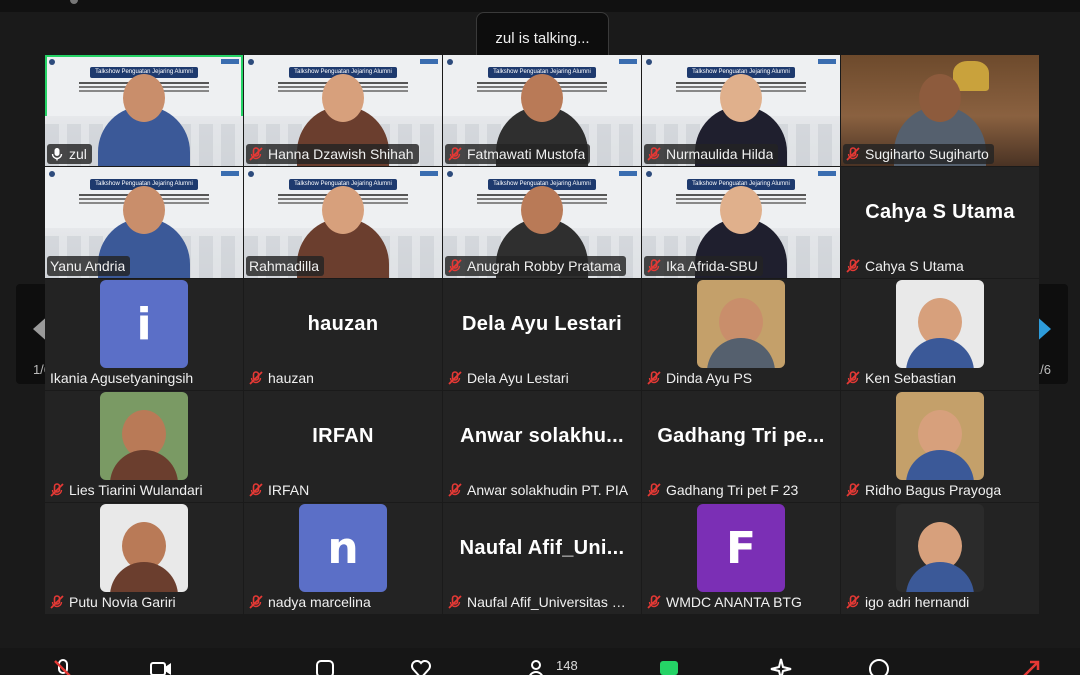 The image size is (1080, 675). I want to click on participant-name: Dinda Ayu PS, so click(709, 378).